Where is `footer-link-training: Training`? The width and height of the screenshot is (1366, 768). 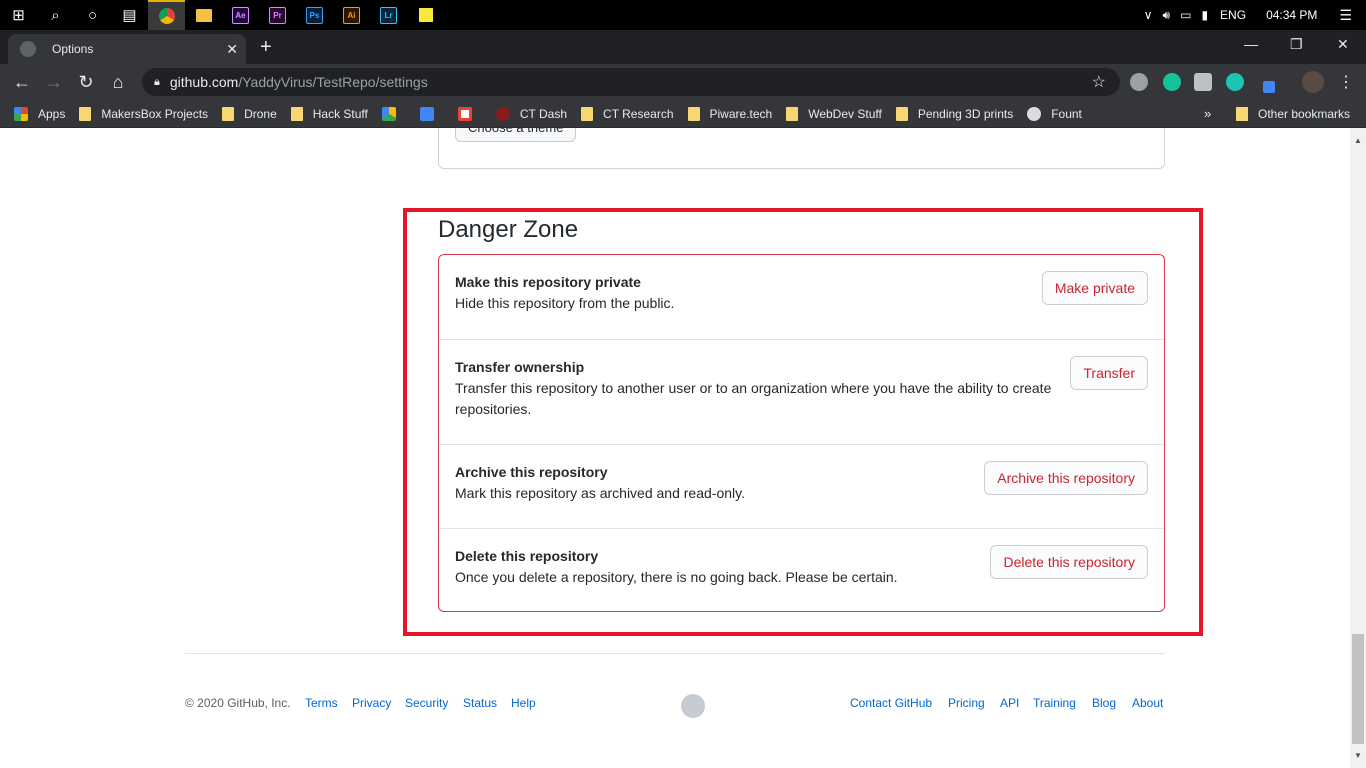
footer-link-training: Training is located at coordinates (1054, 703).